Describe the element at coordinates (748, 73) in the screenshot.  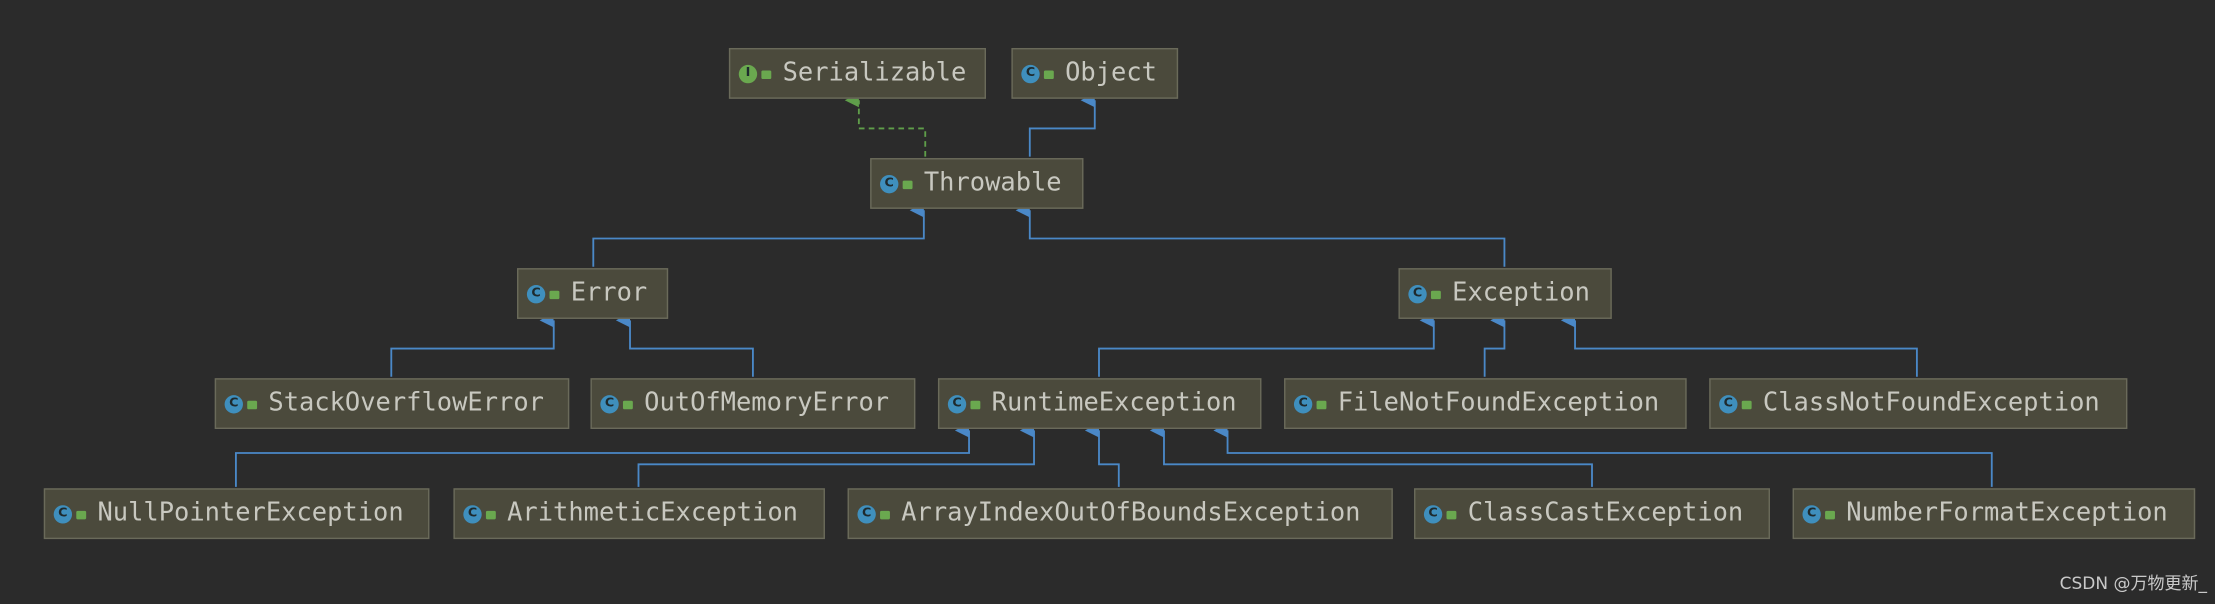
I see `interface-icon: I` at that location.